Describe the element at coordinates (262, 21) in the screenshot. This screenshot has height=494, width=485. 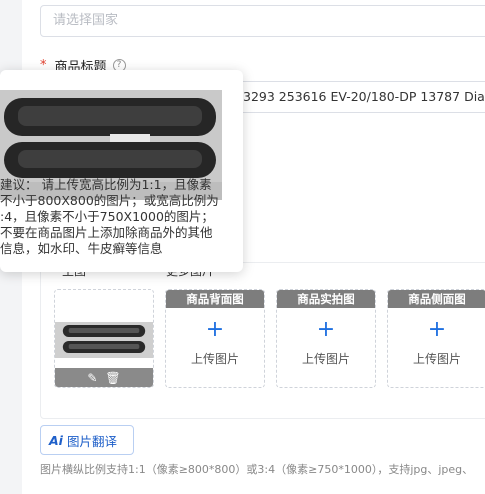
I see `country-select: 请选择国家` at that location.